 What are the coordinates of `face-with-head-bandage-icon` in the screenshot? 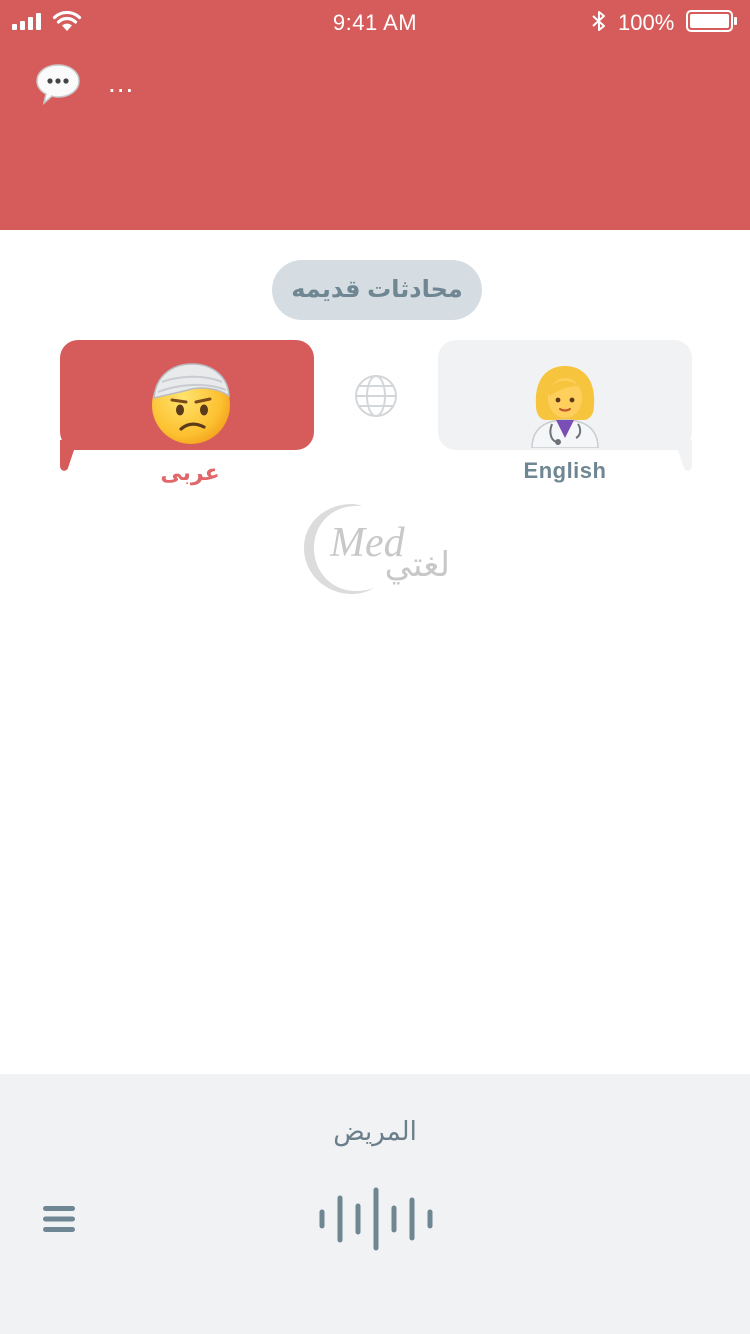 It's located at (191, 403).